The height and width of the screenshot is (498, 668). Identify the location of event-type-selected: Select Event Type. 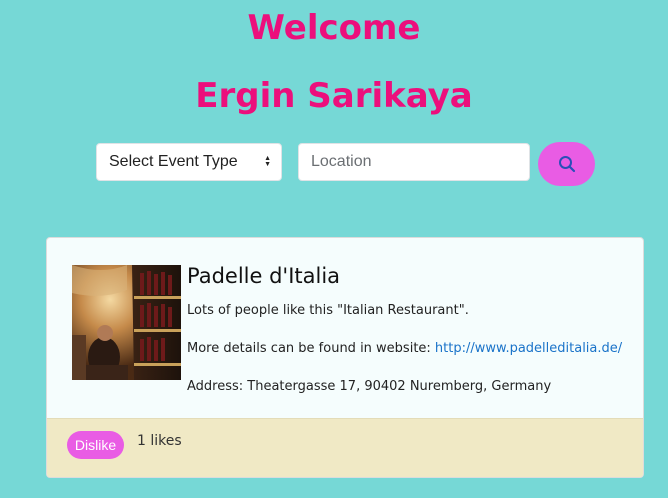
(173, 161).